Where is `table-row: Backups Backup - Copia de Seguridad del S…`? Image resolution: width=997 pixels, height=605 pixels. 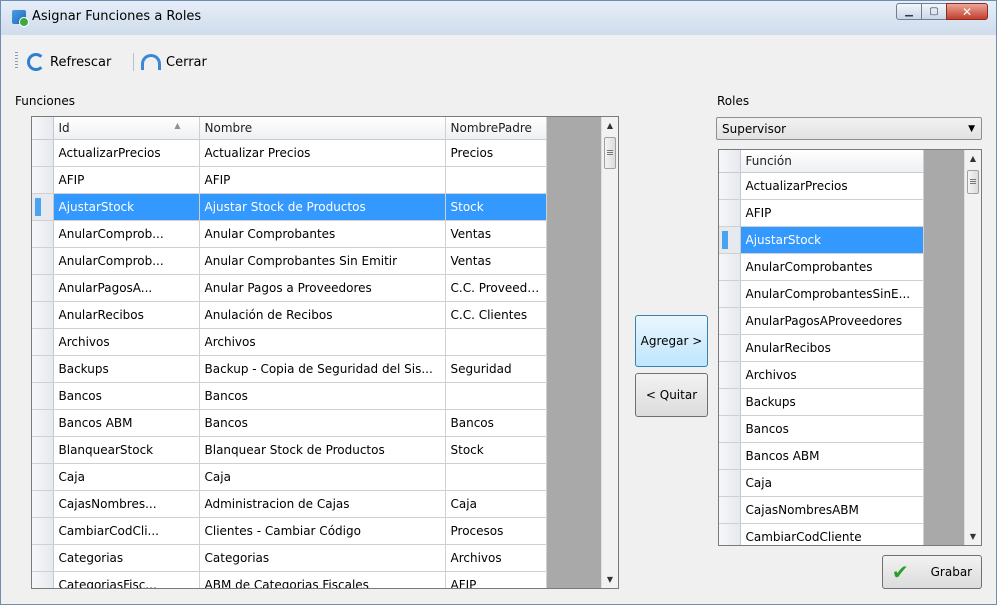 table-row: Backups Backup - Copia de Seguridad del S… is located at coordinates (289, 369).